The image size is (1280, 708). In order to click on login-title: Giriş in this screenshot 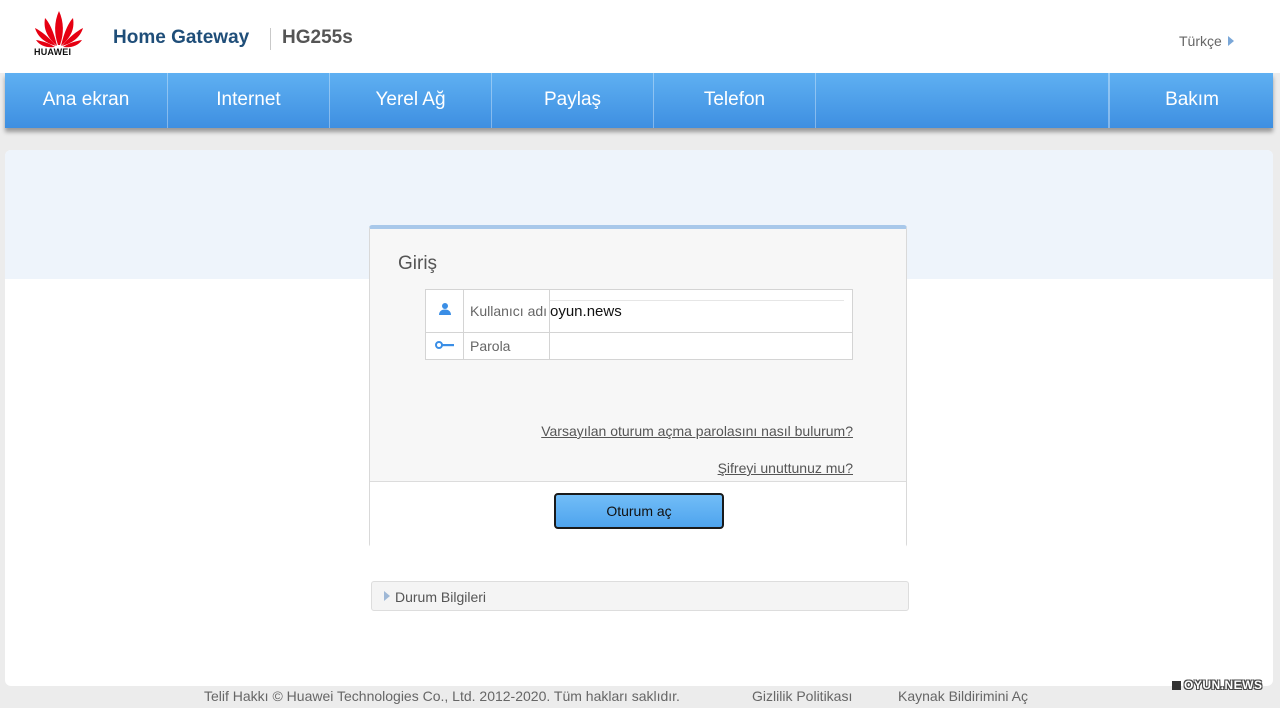, I will do `click(418, 263)`.